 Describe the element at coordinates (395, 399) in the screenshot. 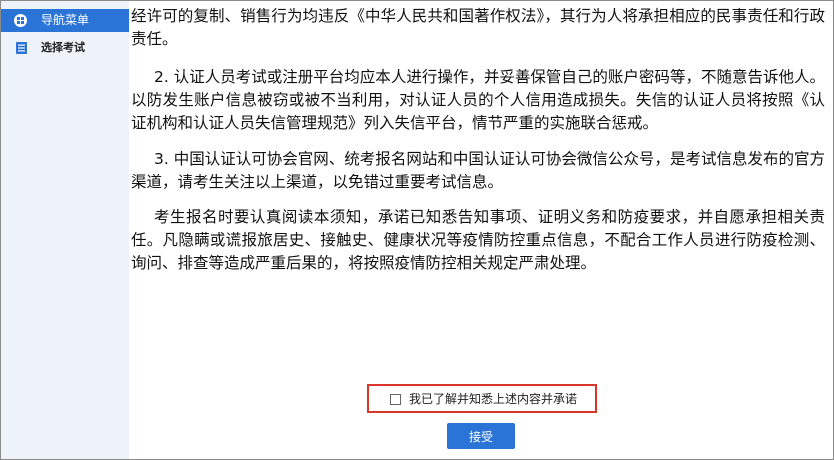

I see `agree-checkbox` at that location.